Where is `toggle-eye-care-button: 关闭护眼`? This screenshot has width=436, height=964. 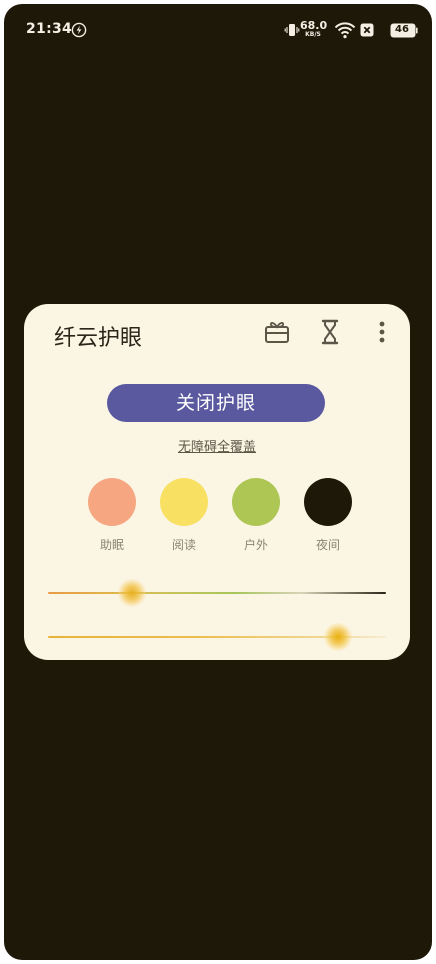 toggle-eye-care-button: 关闭护眼 is located at coordinates (216, 403).